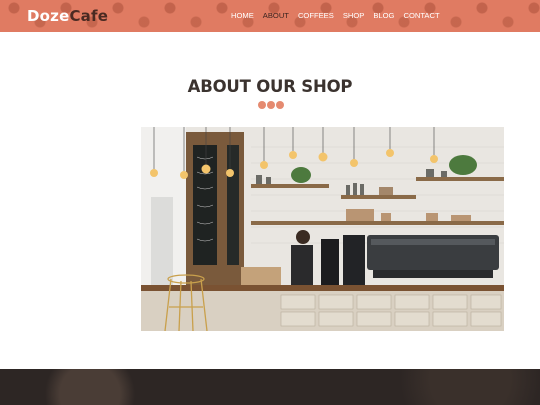 This screenshot has width=540, height=405. What do you see at coordinates (48, 16) in the screenshot?
I see `brand-logo-part1: Doze` at bounding box center [48, 16].